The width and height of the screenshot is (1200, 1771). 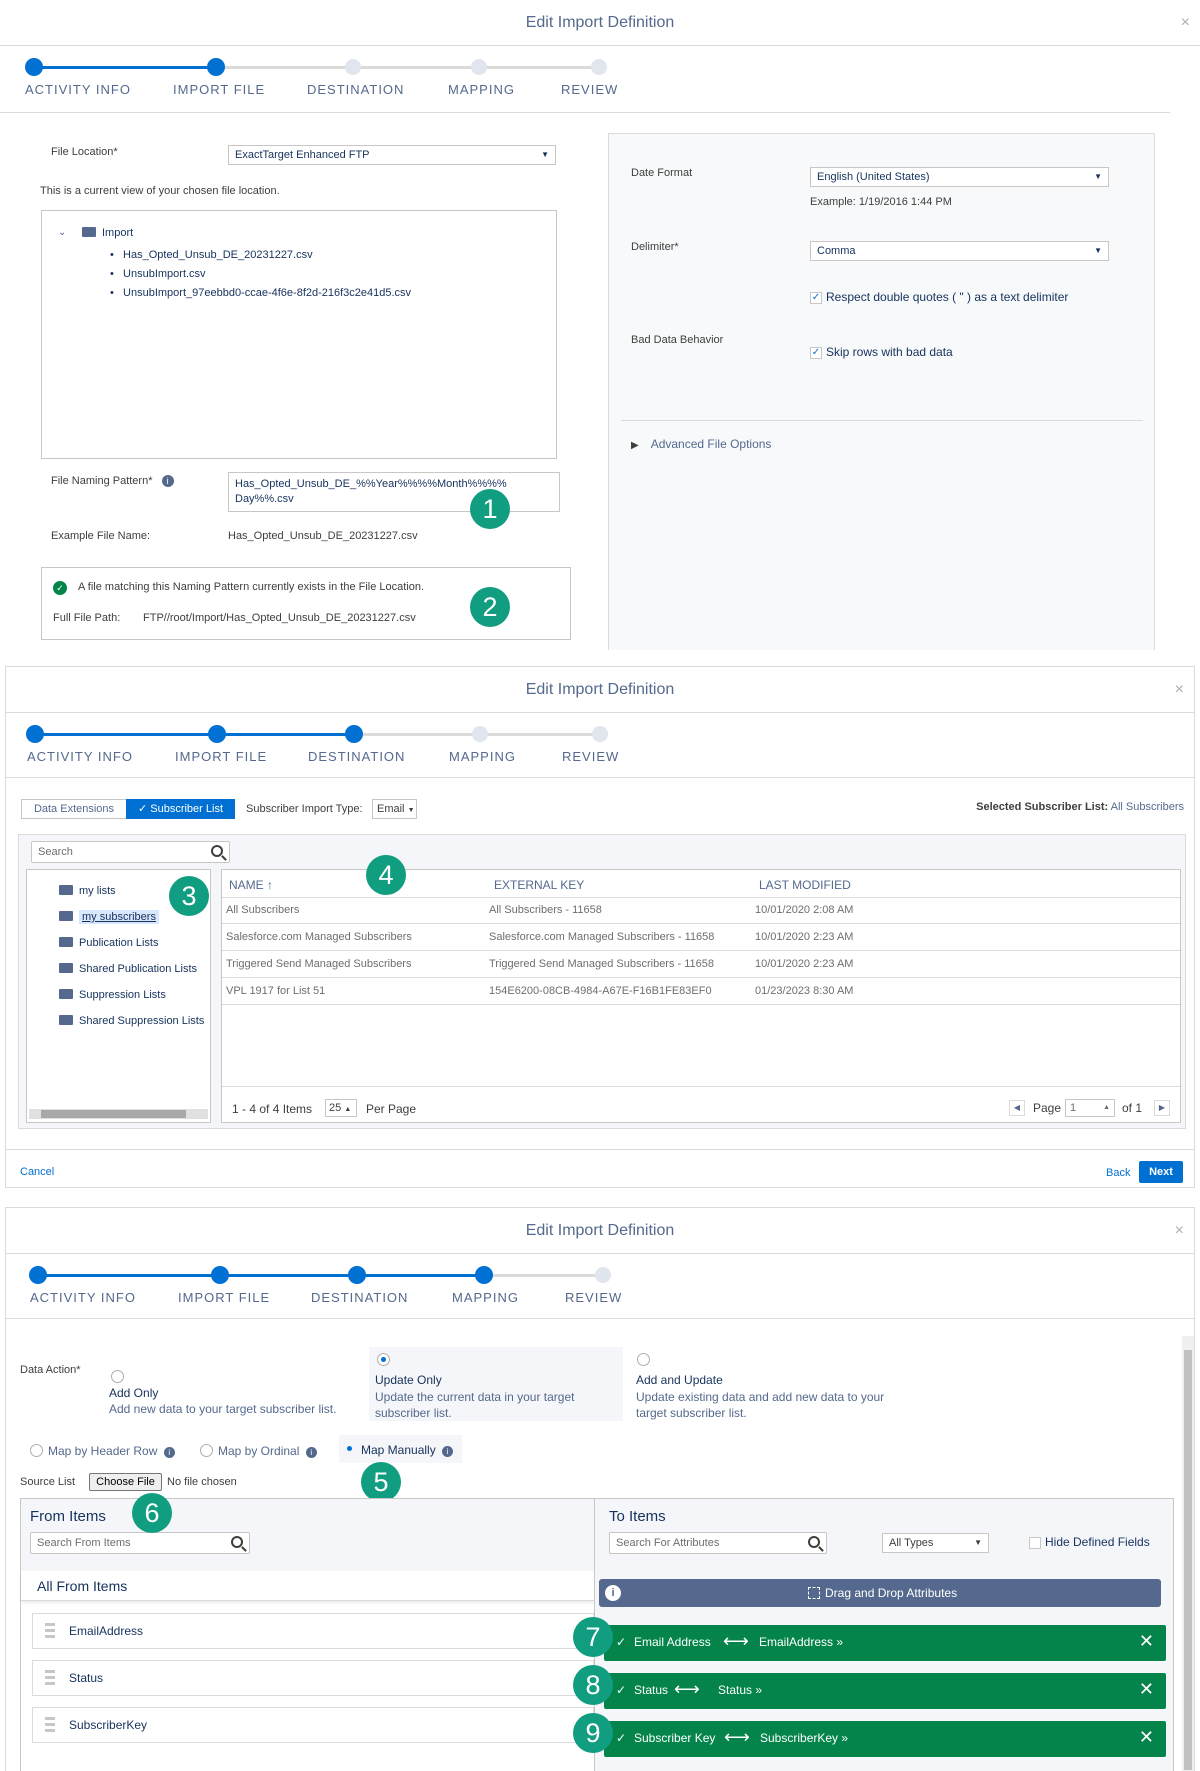 I want to click on tree-shared-suppression-lists: Shared Suppression Lists, so click(x=131, y=1021).